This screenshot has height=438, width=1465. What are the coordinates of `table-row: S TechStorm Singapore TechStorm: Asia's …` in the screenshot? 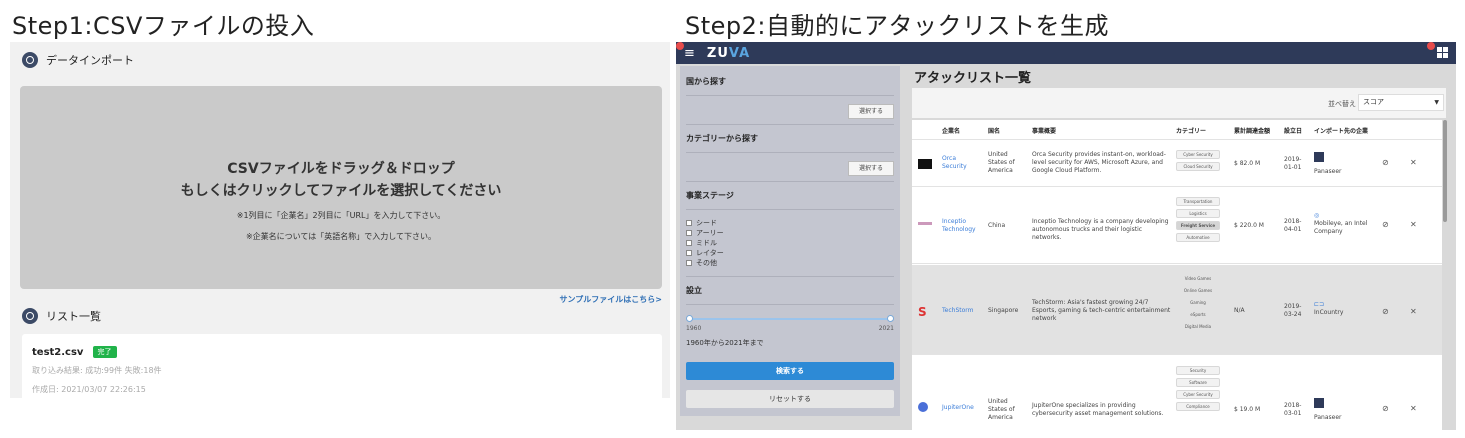 It's located at (1177, 310).